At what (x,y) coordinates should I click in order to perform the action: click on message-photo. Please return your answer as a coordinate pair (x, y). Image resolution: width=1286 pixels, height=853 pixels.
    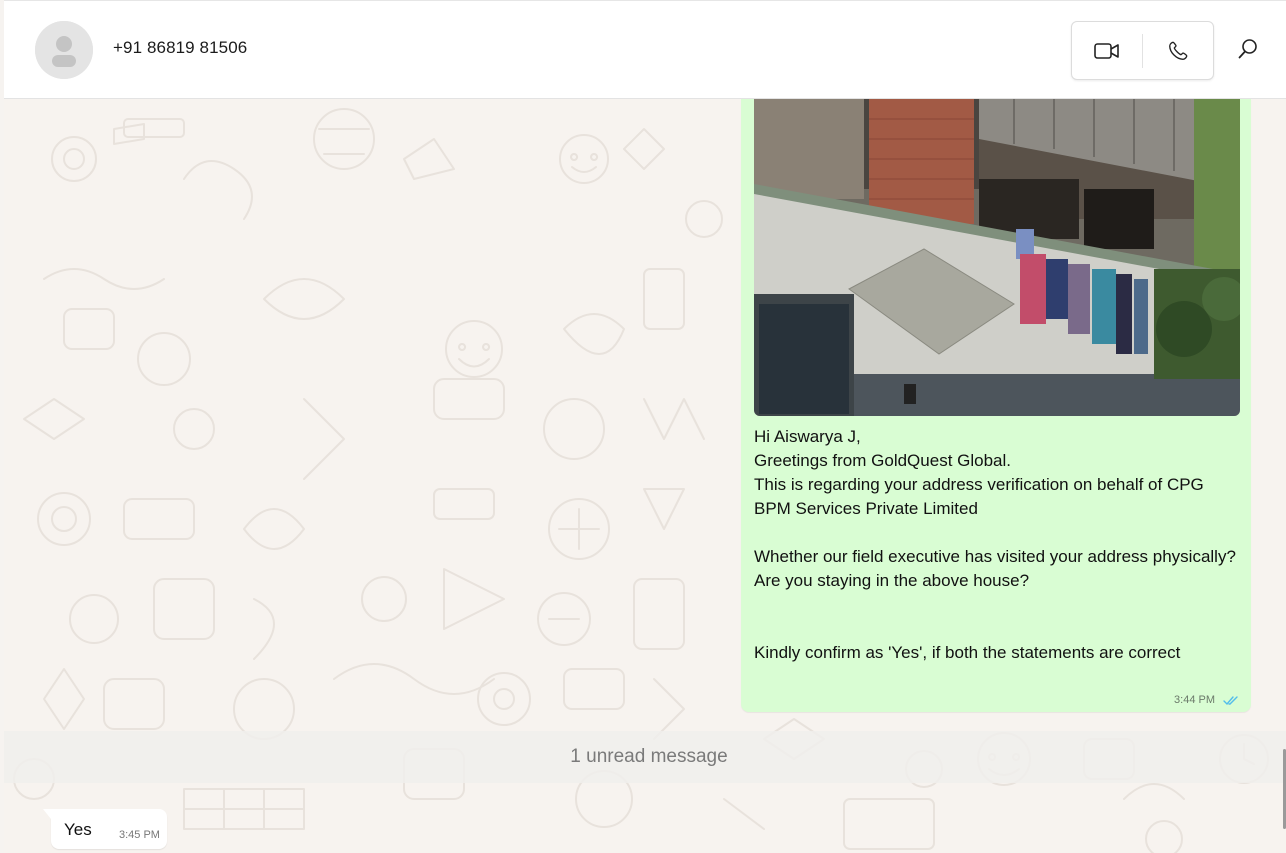
    Looking at the image, I should click on (997, 257).